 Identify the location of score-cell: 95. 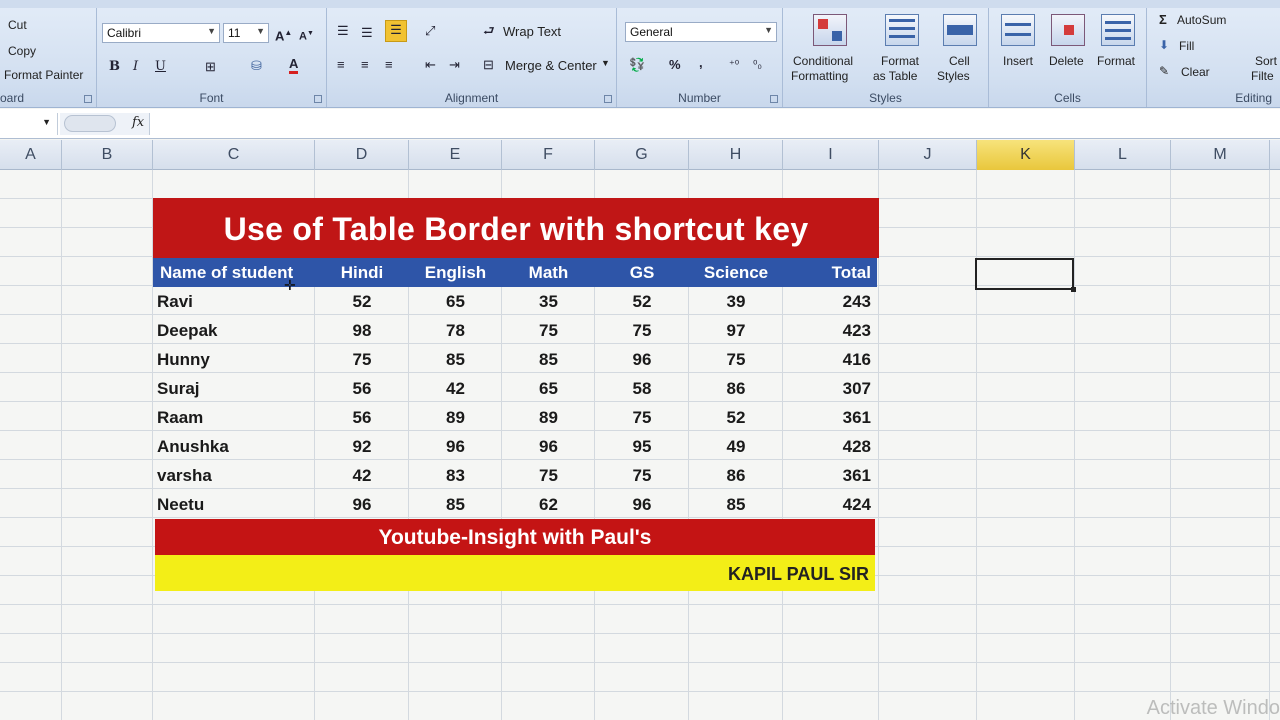
(642, 446).